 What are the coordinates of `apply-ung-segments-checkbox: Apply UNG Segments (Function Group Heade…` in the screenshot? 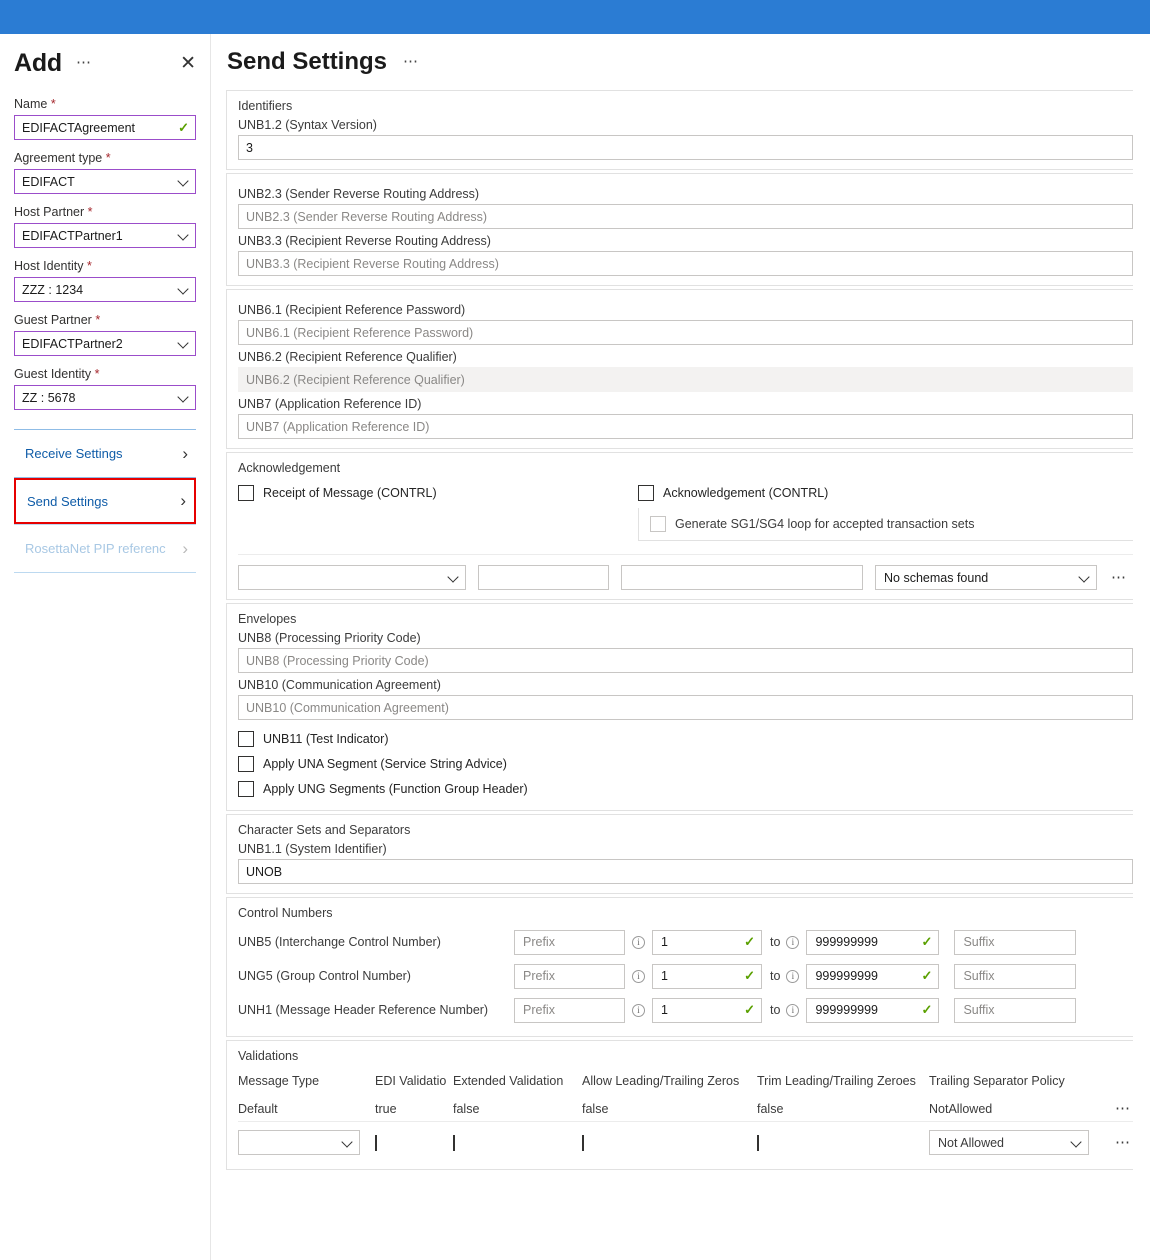 It's located at (685, 788).